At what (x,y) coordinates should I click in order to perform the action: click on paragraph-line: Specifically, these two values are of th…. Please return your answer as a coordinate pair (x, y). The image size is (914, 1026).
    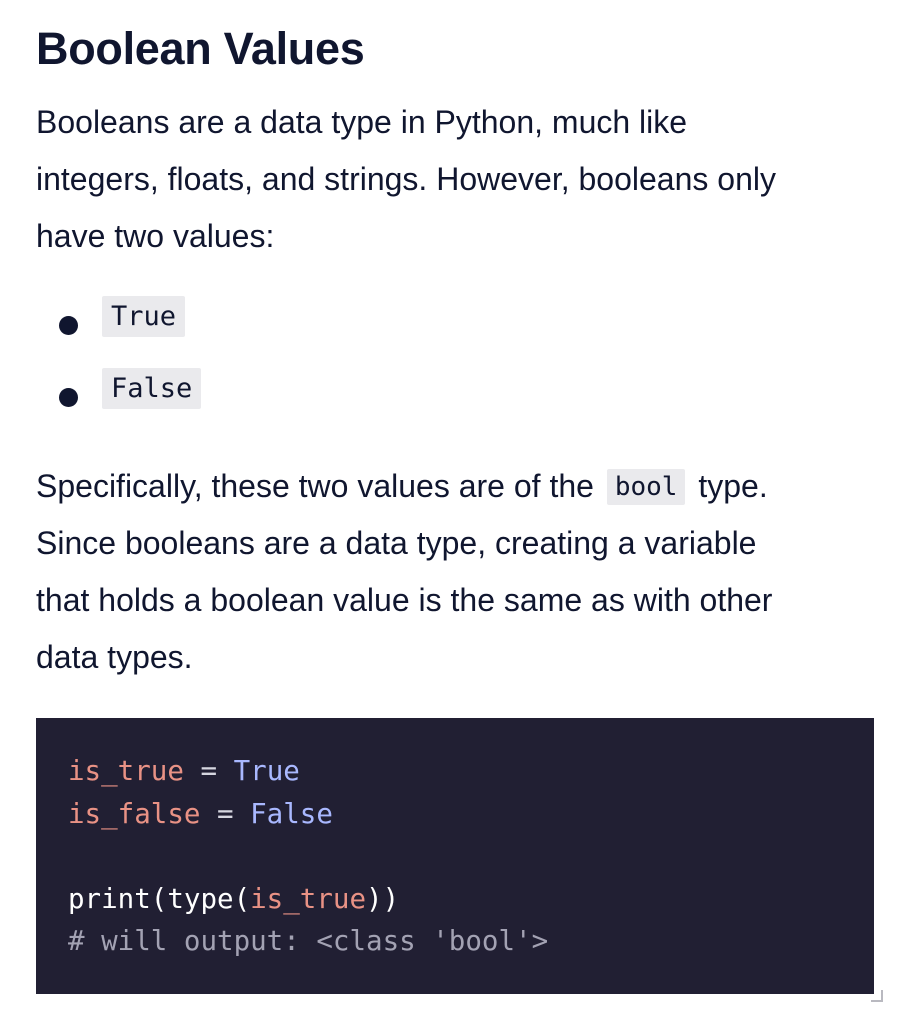
    Looking at the image, I should click on (461, 486).